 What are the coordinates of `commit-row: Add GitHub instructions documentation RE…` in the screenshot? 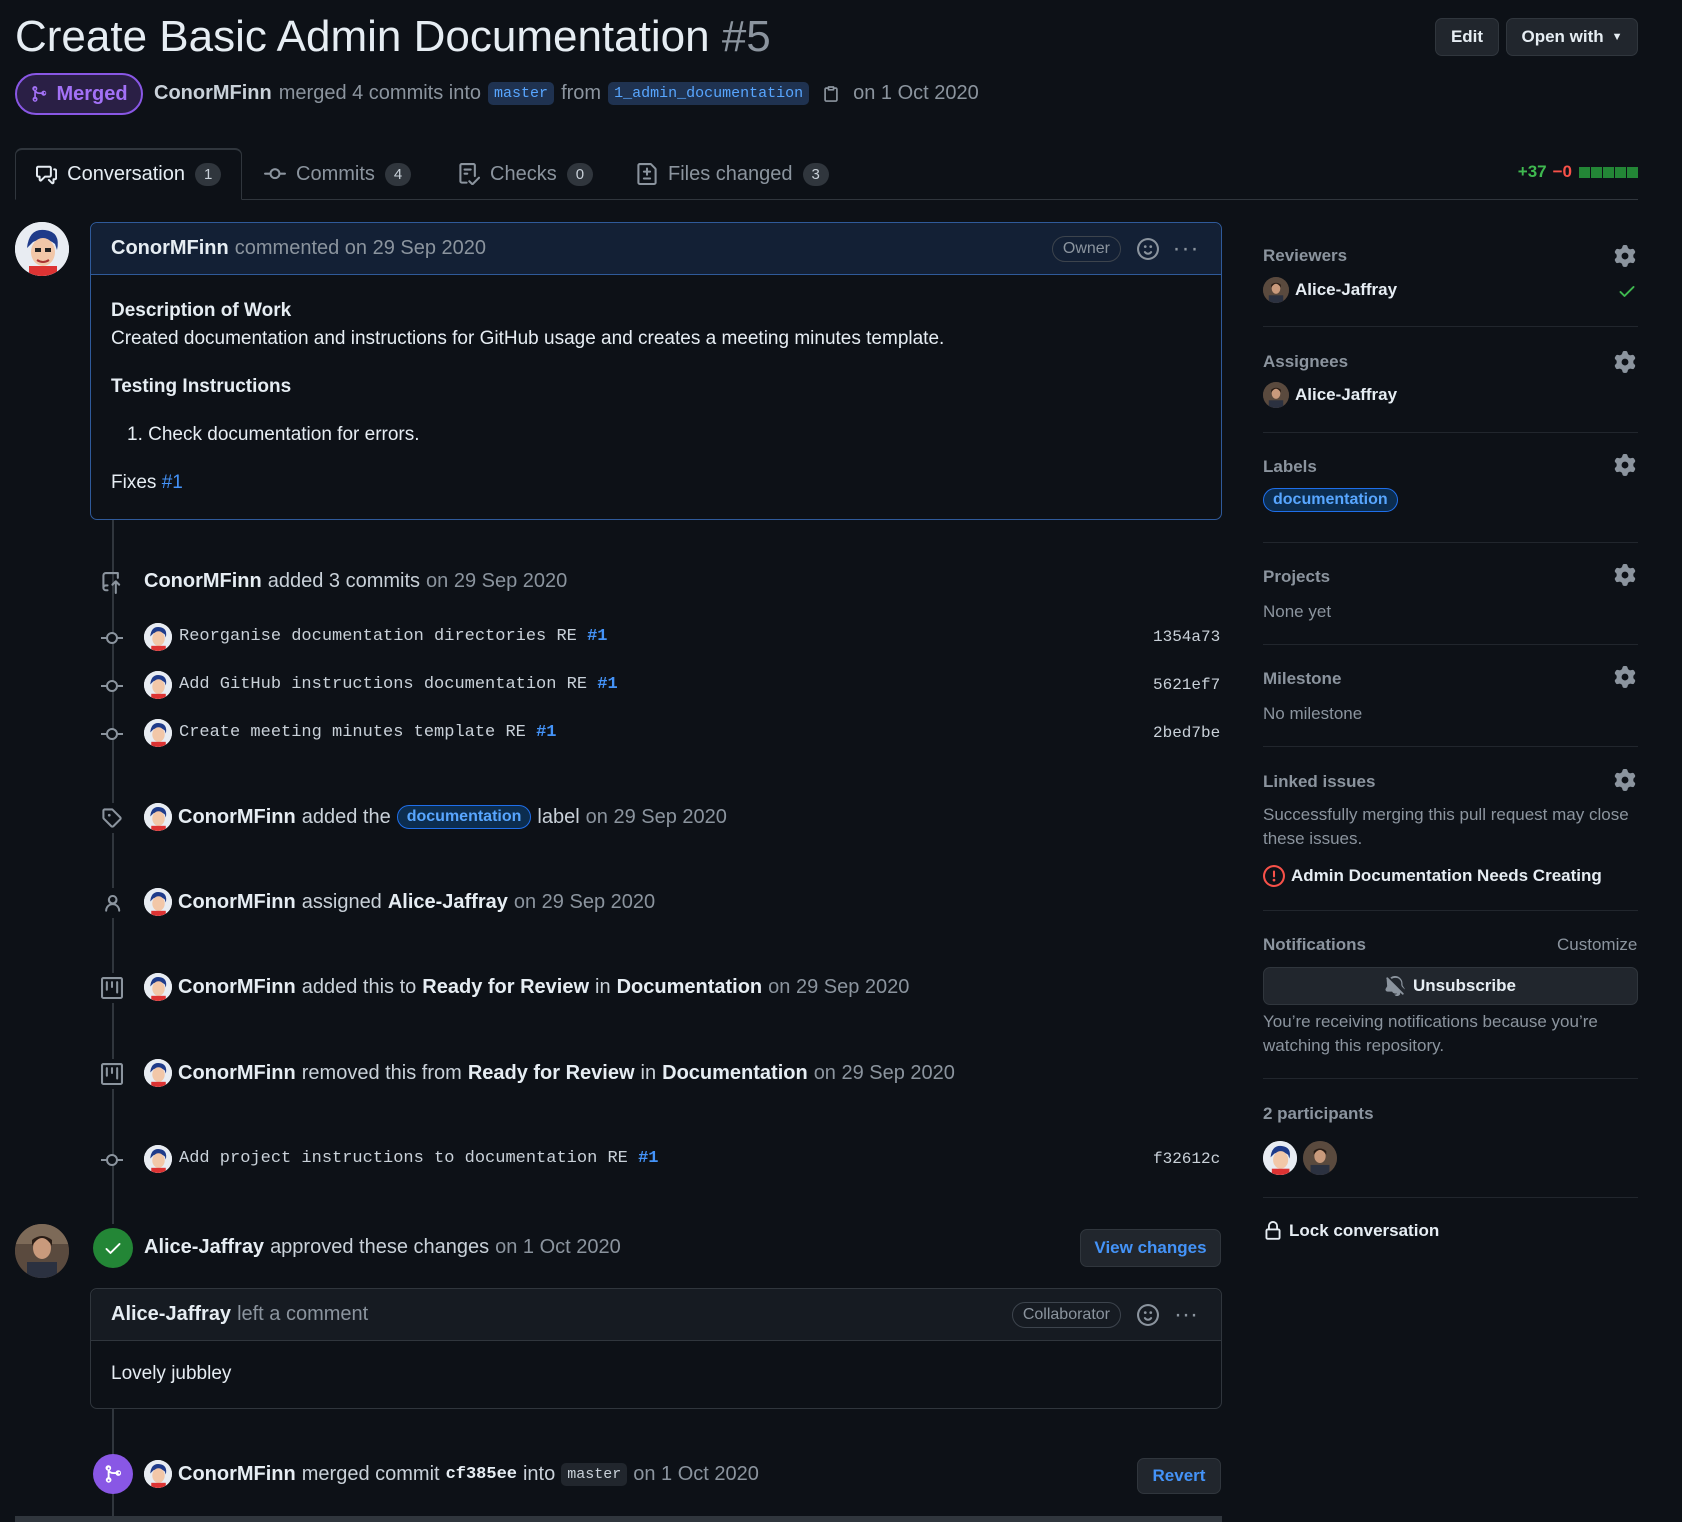 It's located at (615, 685).